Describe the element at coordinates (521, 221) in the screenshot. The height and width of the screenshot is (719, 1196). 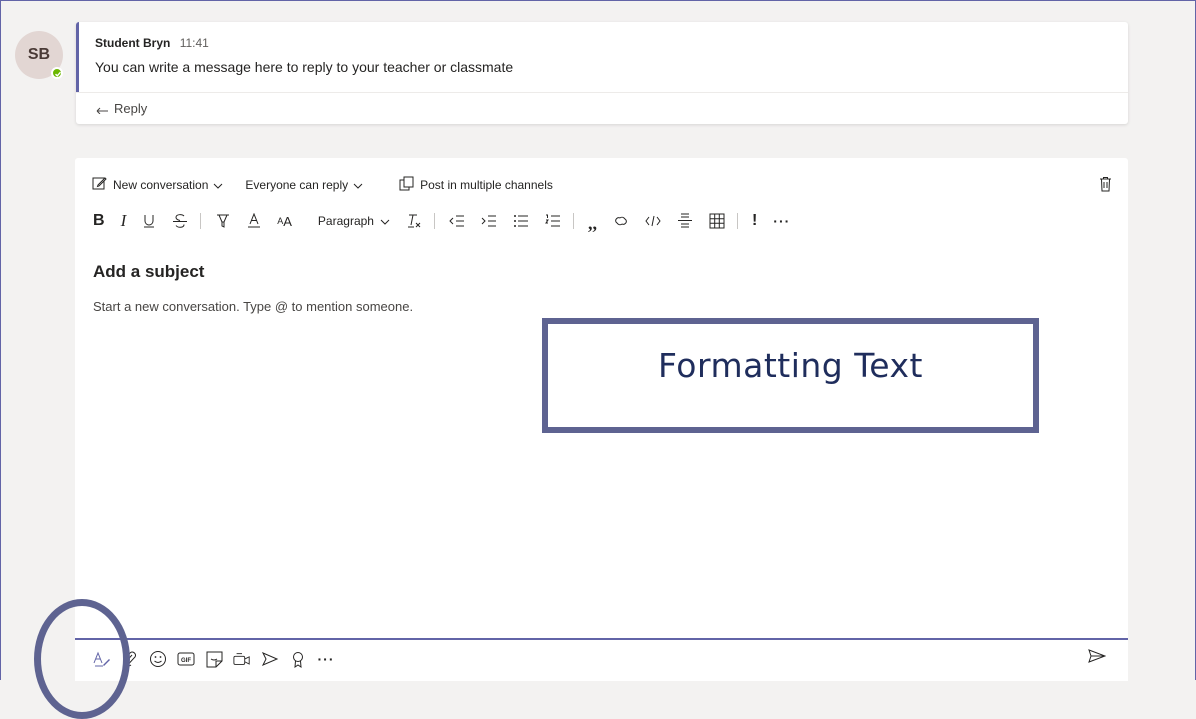
I see `bulleted-list-icon` at that location.